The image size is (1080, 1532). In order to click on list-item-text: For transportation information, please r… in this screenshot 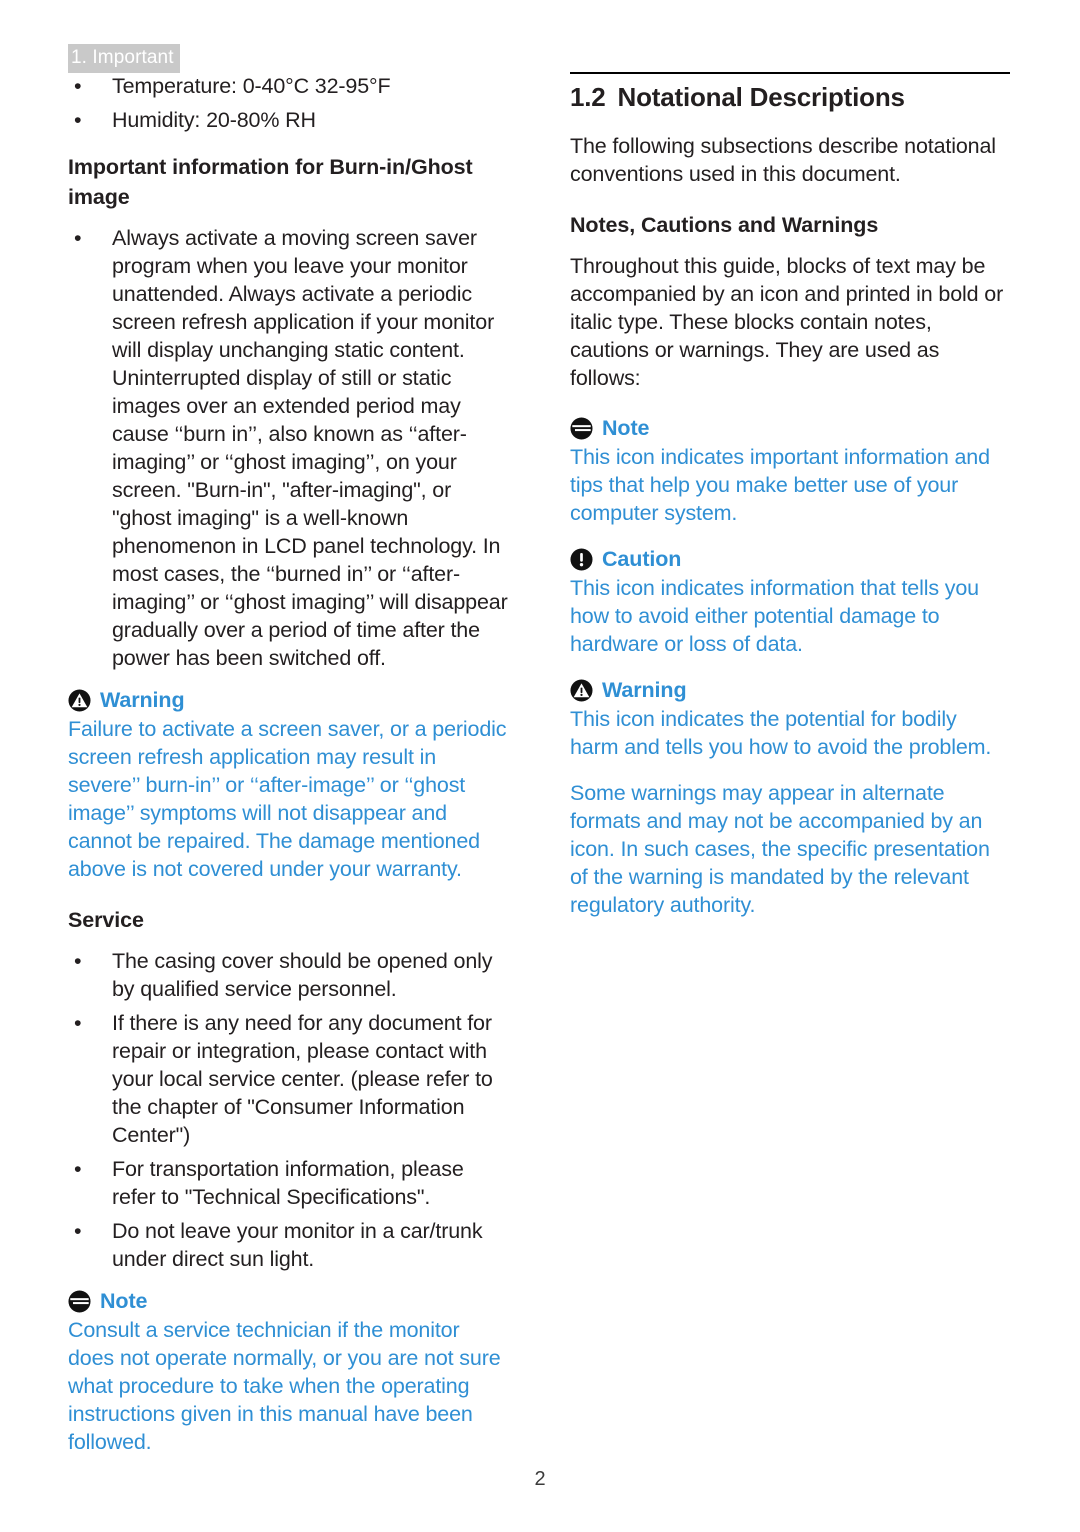, I will do `click(288, 1183)`.